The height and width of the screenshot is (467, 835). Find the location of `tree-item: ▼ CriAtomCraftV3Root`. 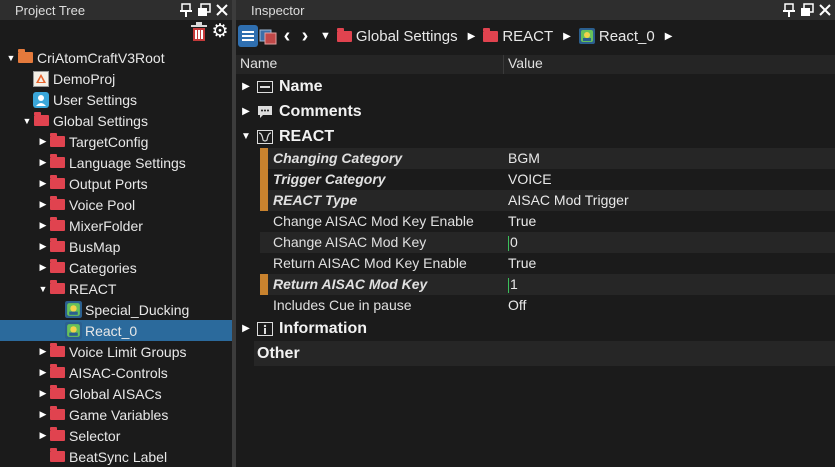

tree-item: ▼ CriAtomCraftV3Root is located at coordinates (116, 57).